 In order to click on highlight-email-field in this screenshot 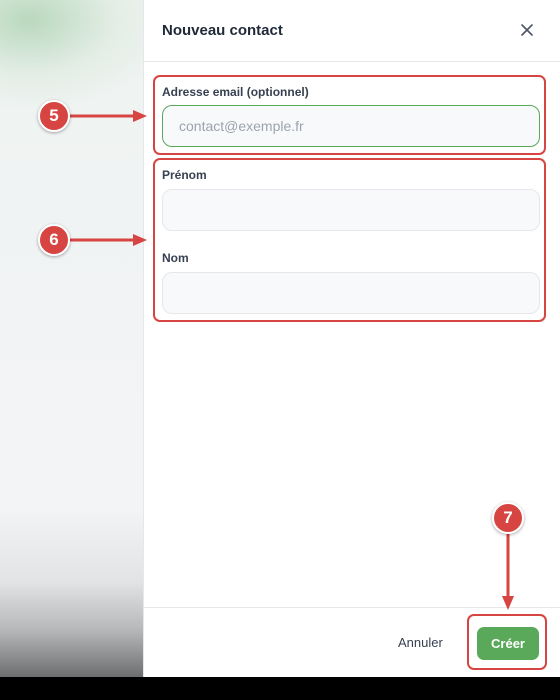, I will do `click(349, 115)`.